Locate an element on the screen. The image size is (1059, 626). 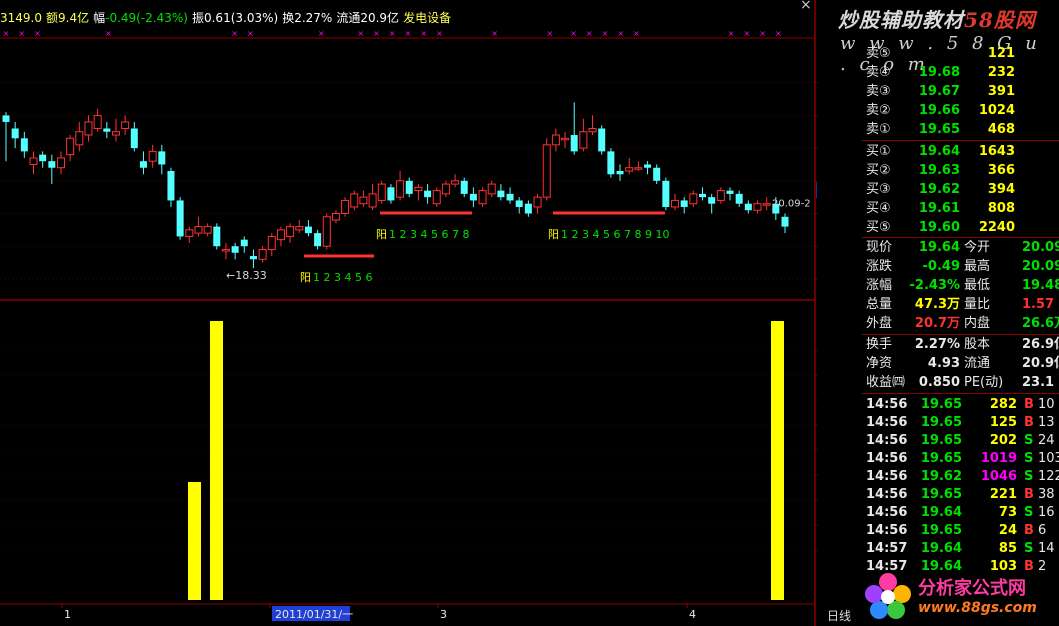
bid-price: 19.63 is located at coordinates (939, 170).